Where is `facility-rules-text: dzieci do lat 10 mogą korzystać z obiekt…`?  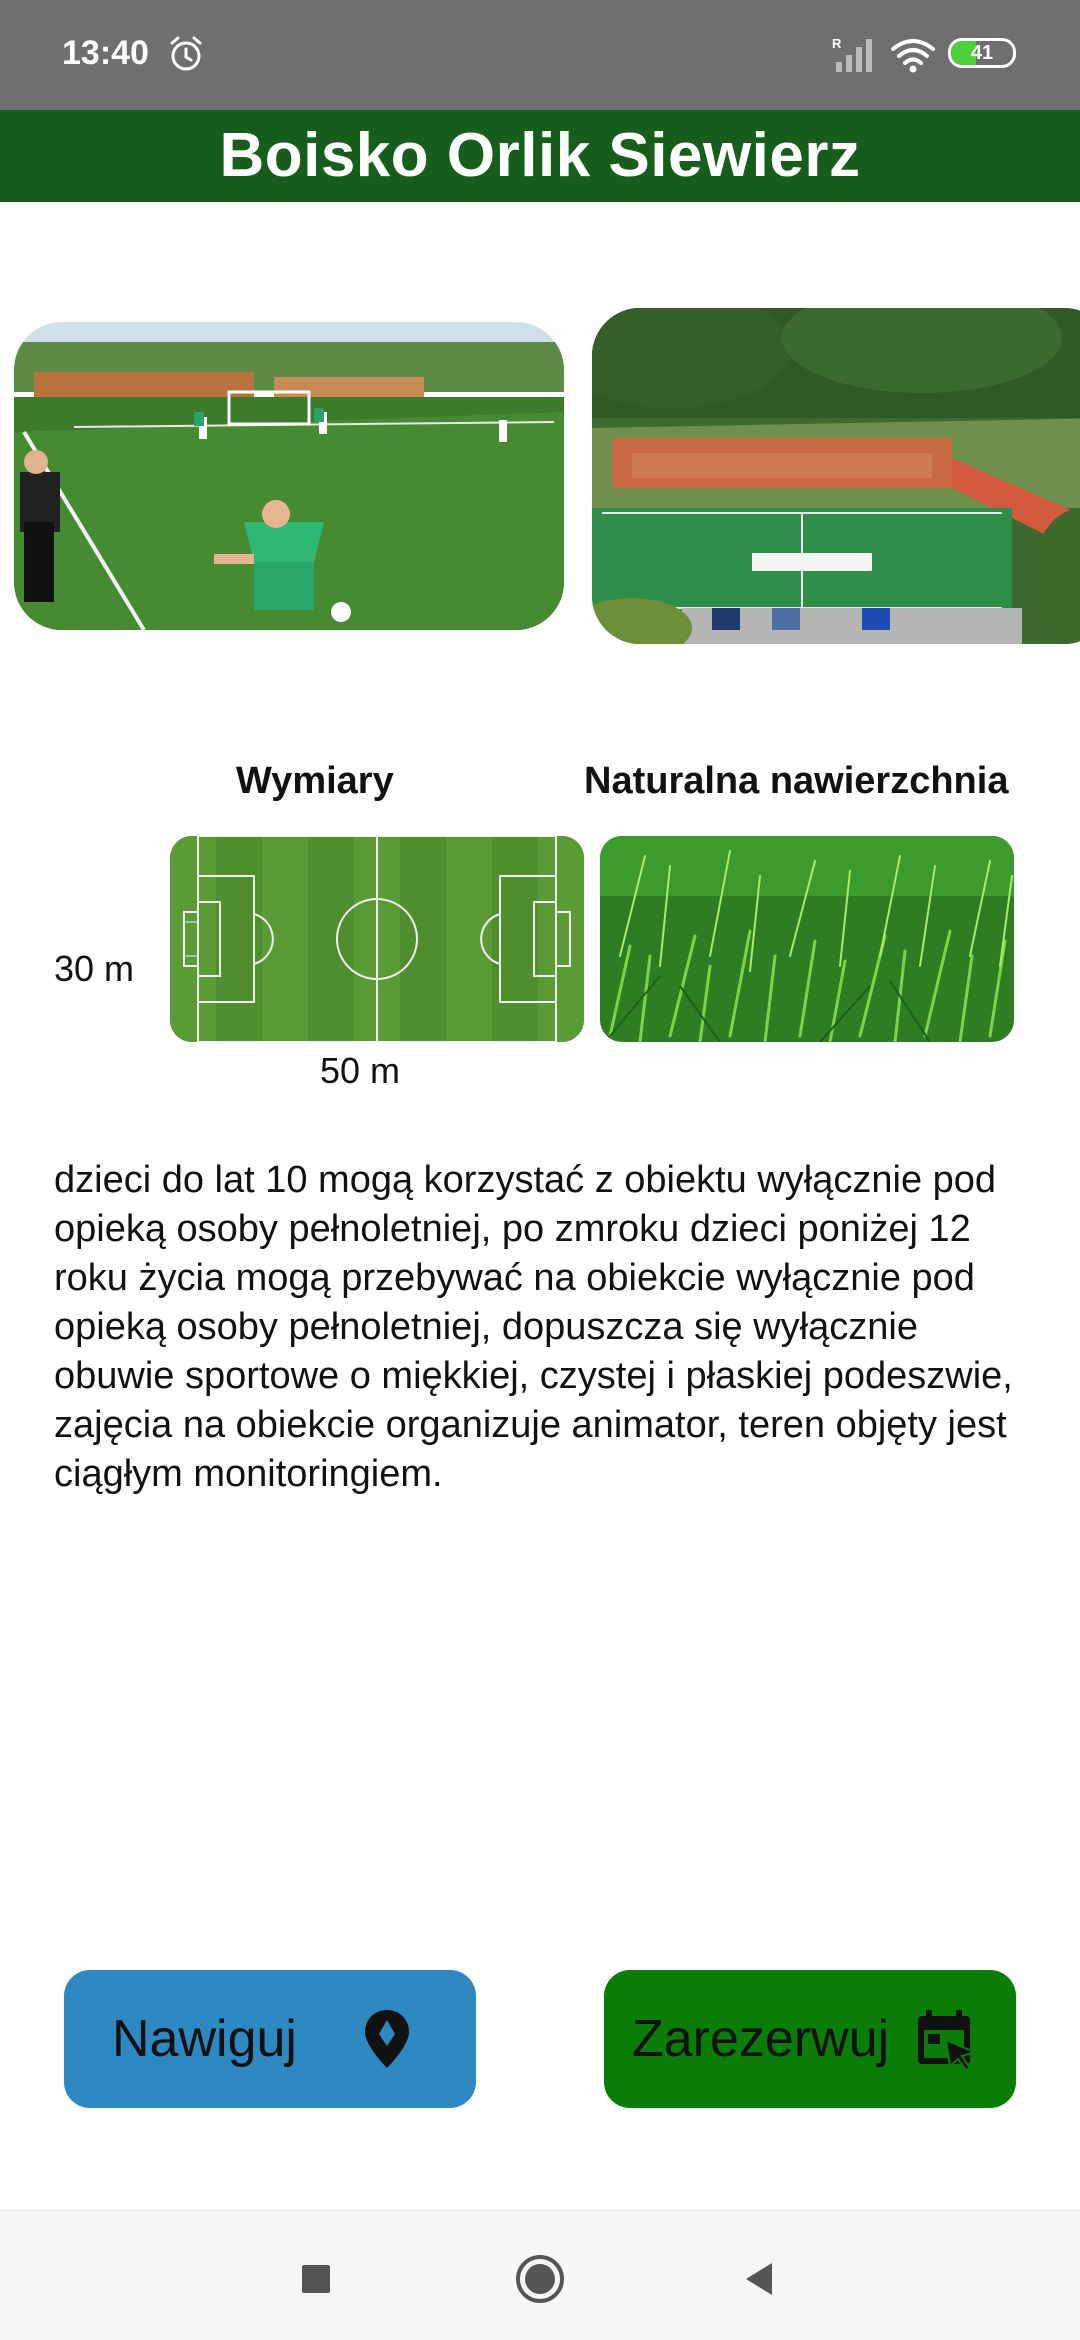 facility-rules-text: dzieci do lat 10 mogą korzystać z obiekt… is located at coordinates (533, 1327).